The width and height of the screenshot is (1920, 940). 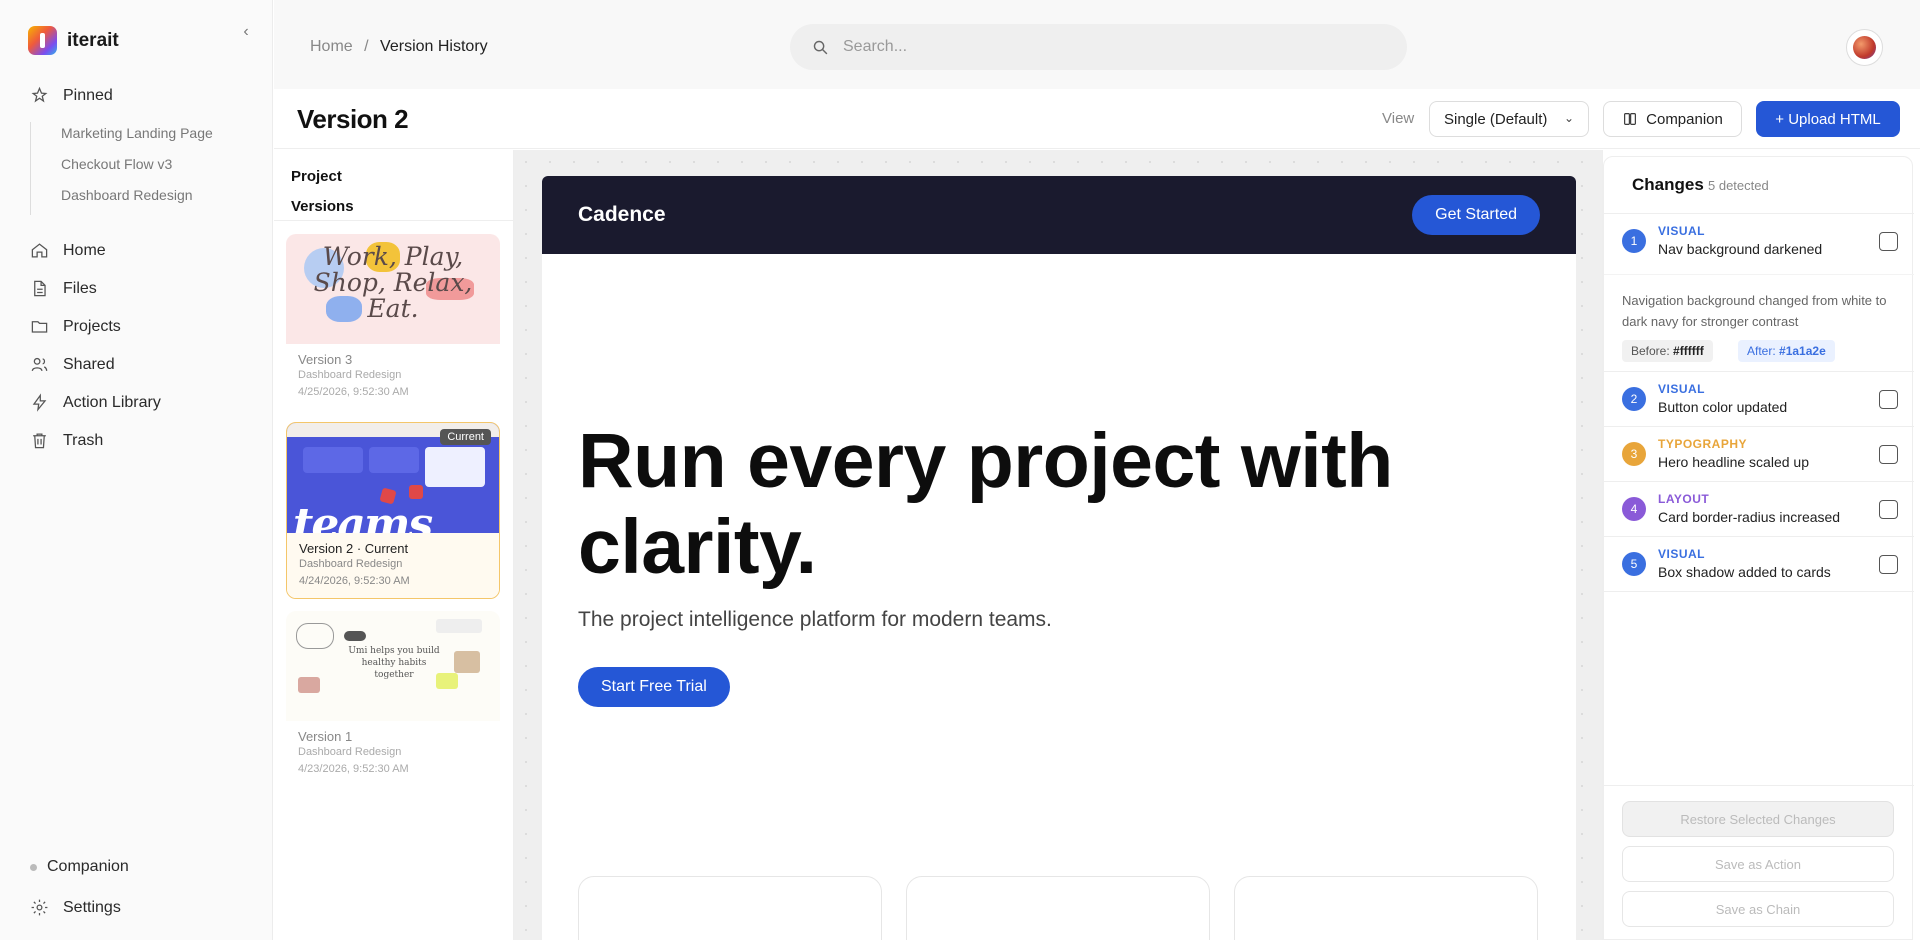 I want to click on sidebar-item-label: Companion, so click(x=88, y=866).